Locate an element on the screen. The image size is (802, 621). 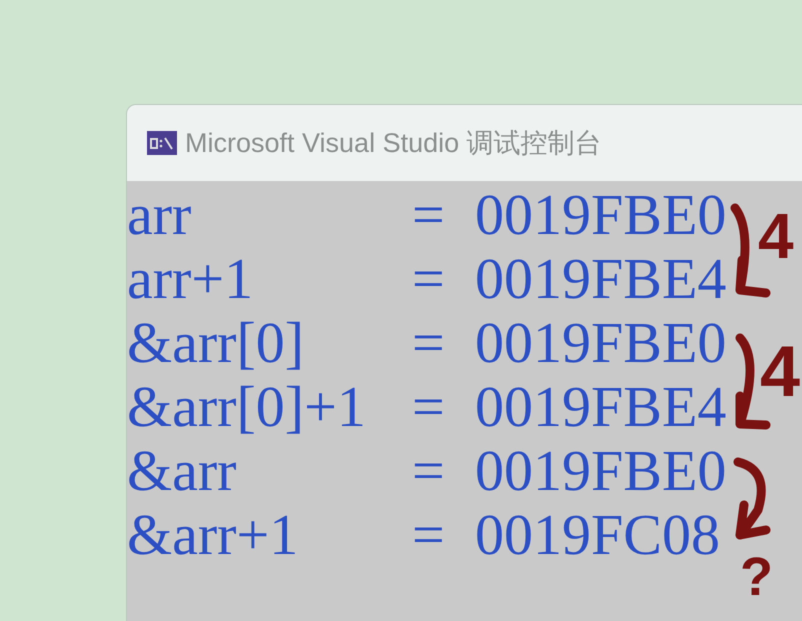
variable-label: &arr is located at coordinates (182, 471).